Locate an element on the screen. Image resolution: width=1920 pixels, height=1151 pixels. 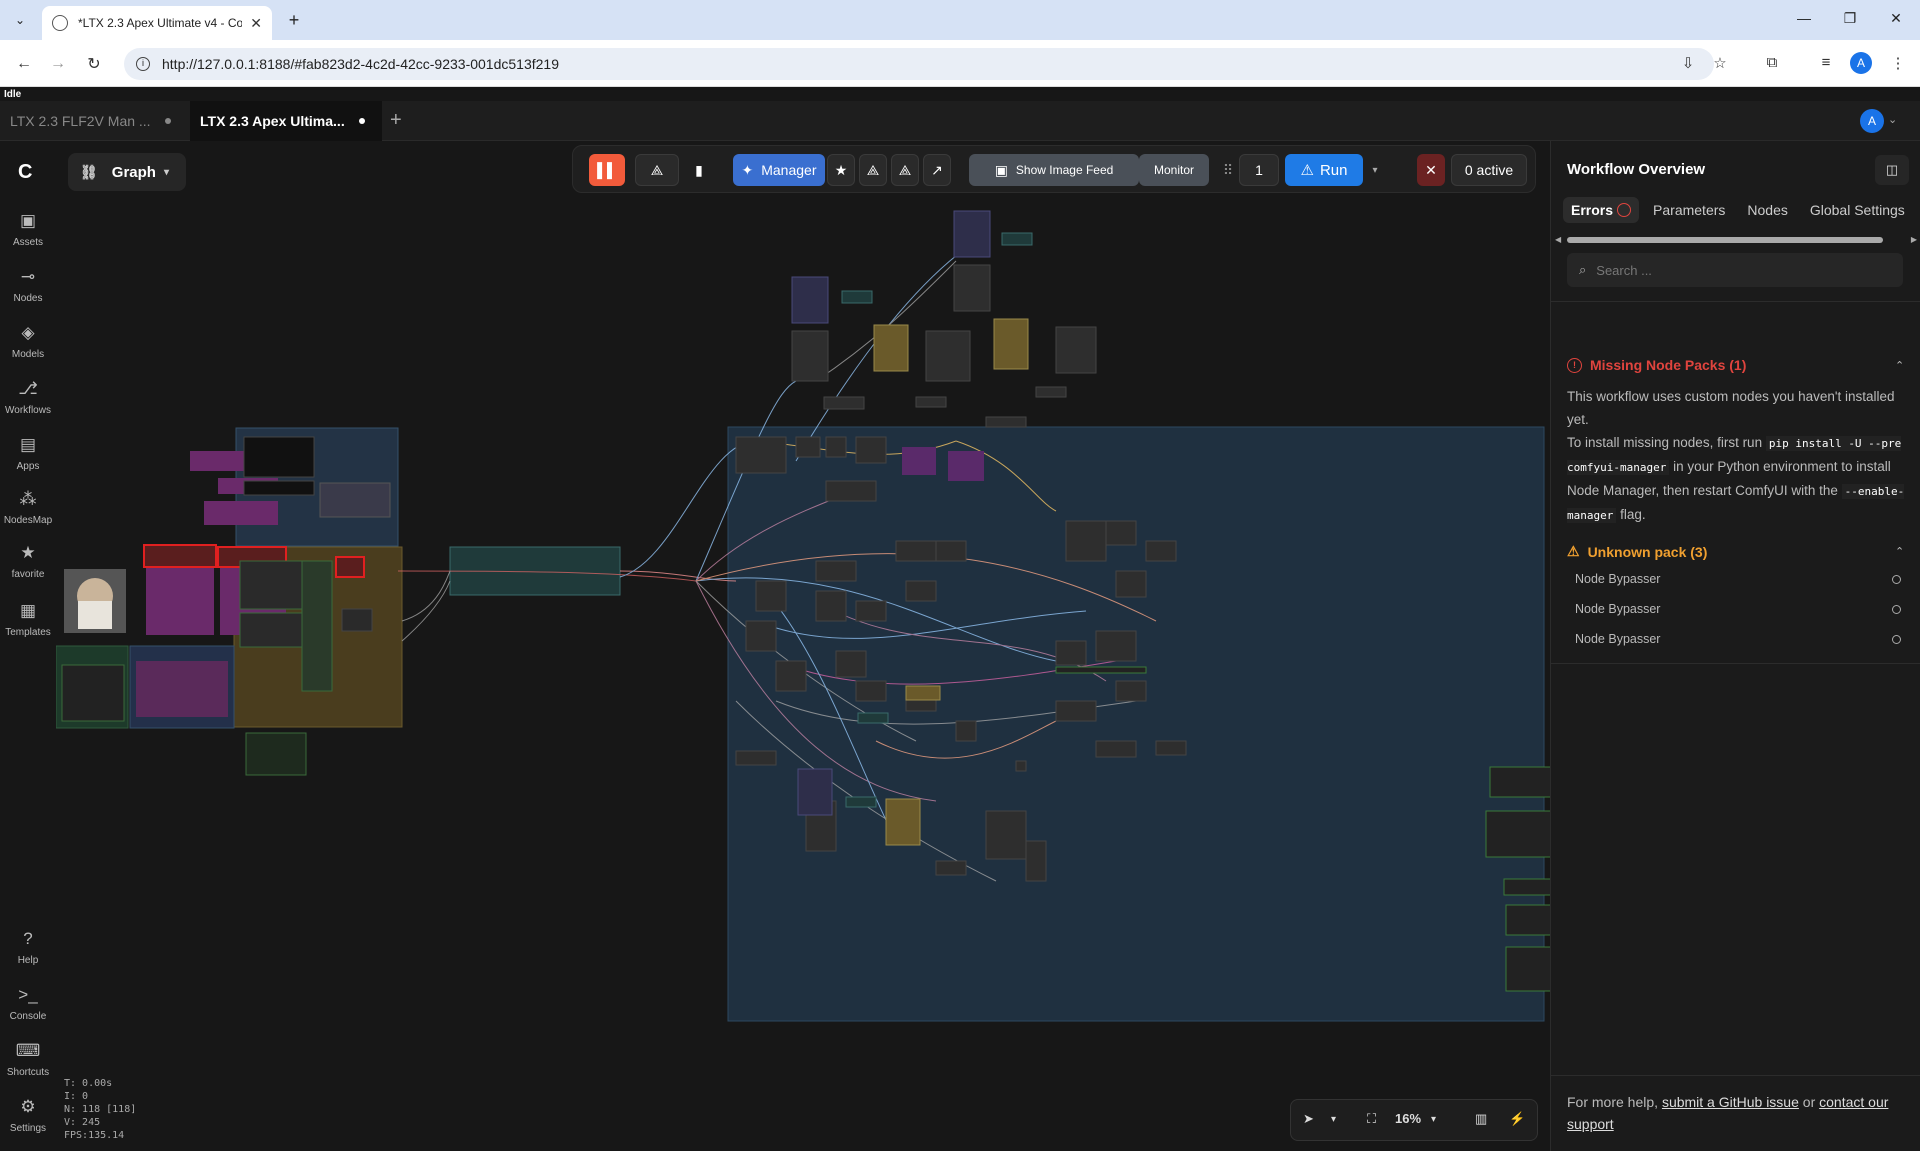
minimize-icon: — is located at coordinates (1804, 18).